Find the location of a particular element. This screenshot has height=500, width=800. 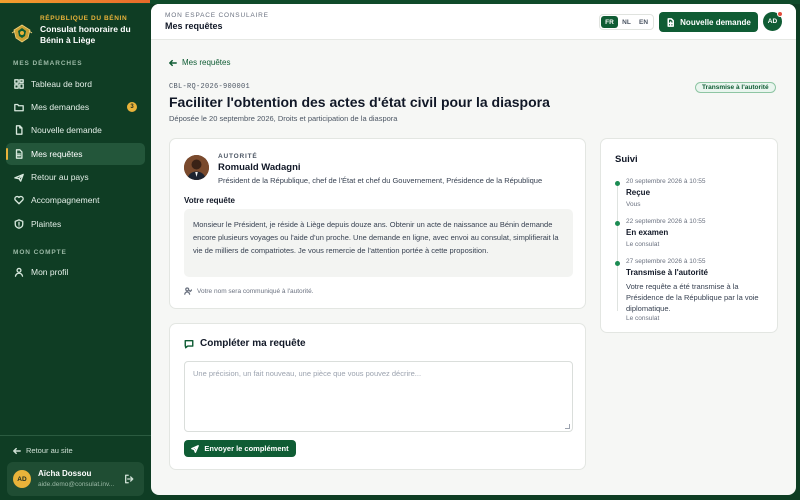

person-portrait-icon is located at coordinates (196, 167).